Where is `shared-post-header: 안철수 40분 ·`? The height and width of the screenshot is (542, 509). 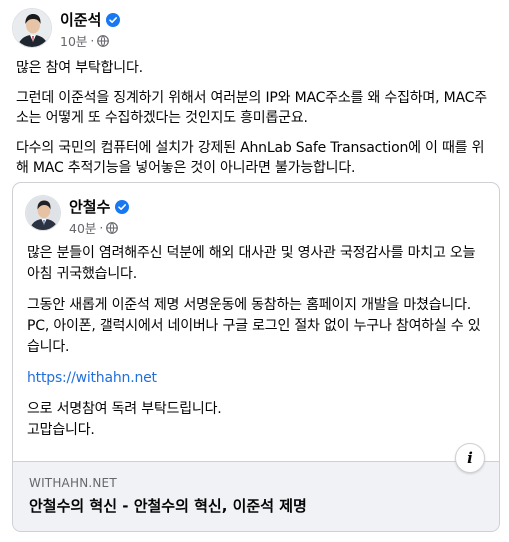 shared-post-header: 안철수 40분 · is located at coordinates (77, 216).